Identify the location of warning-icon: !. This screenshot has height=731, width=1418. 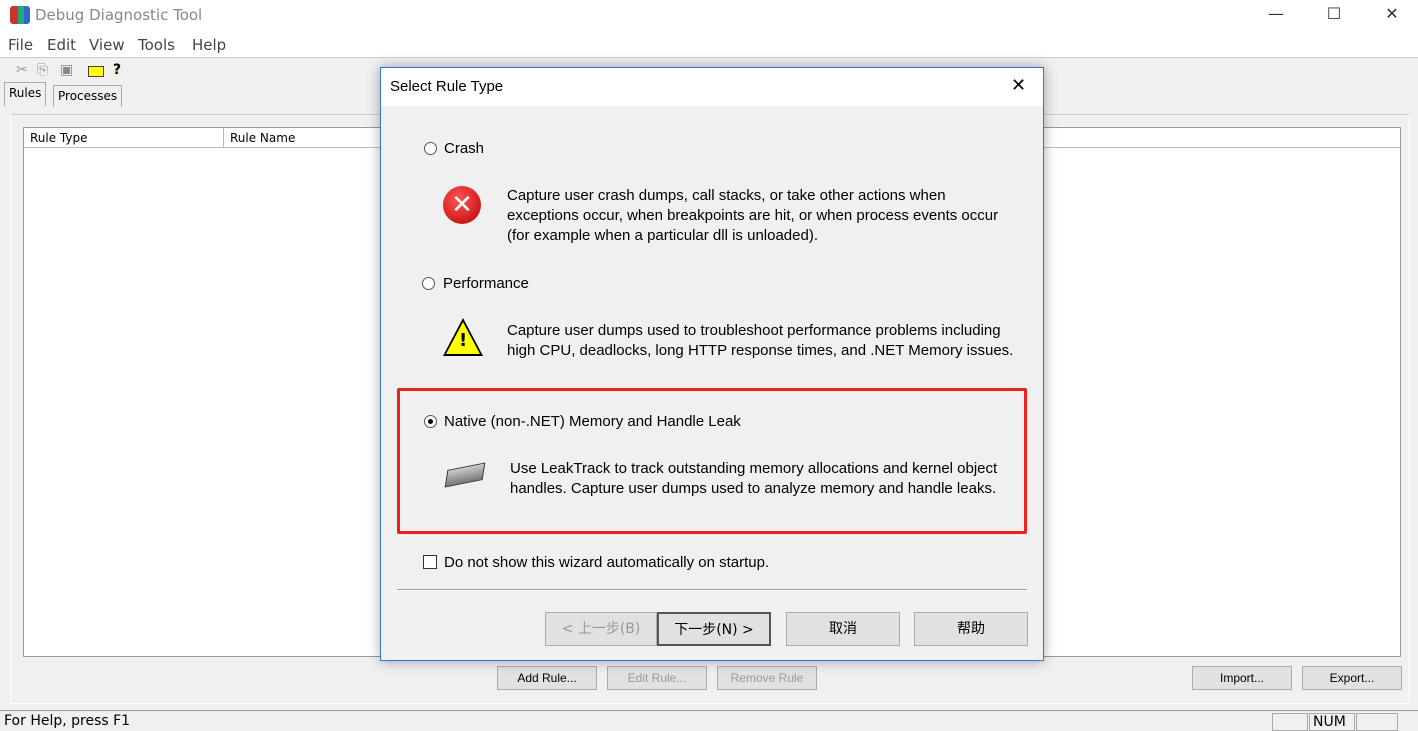
(463, 337).